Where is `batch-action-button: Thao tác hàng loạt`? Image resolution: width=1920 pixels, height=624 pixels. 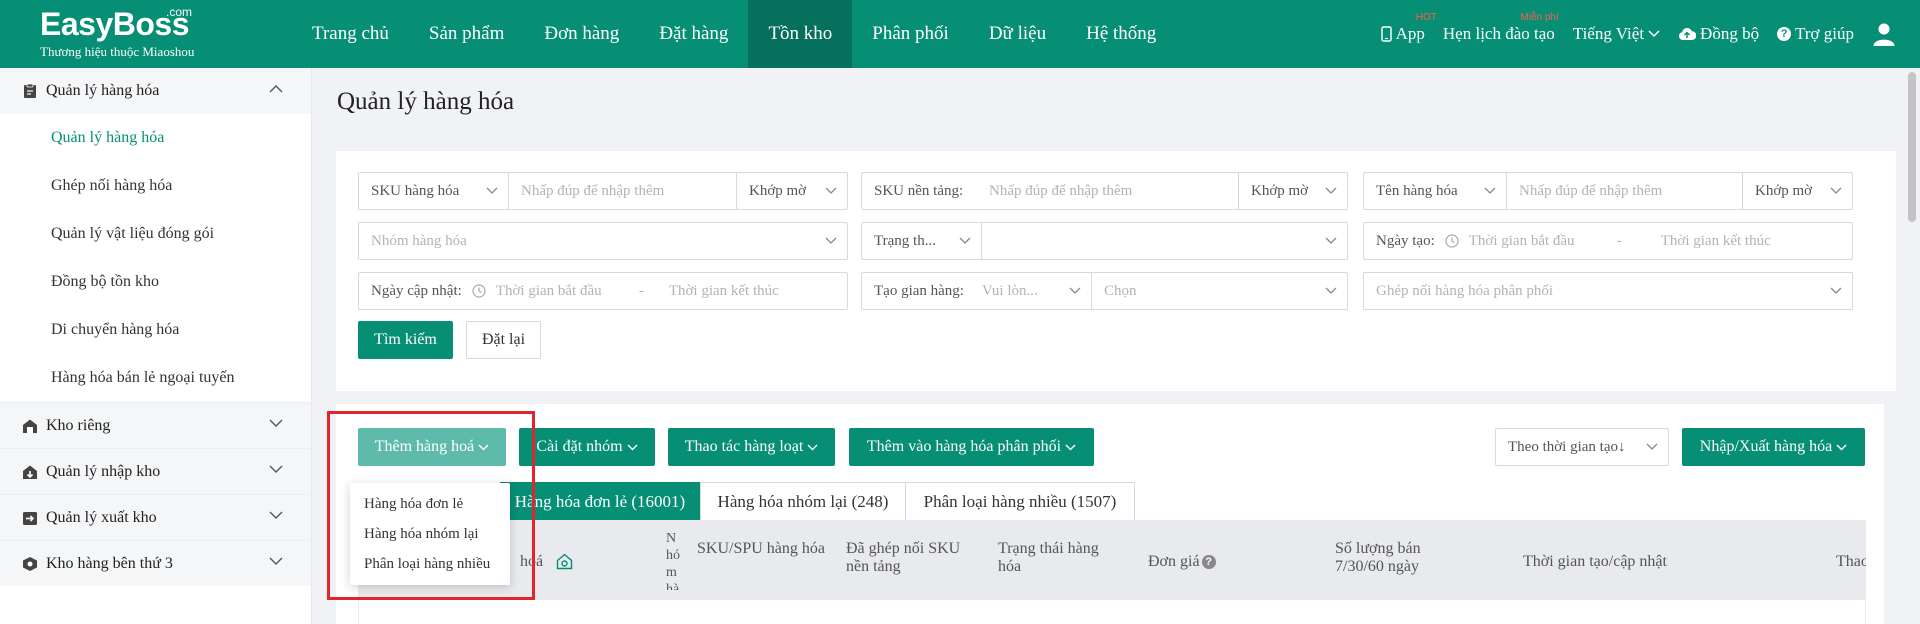 batch-action-button: Thao tác hàng loạt is located at coordinates (751, 447).